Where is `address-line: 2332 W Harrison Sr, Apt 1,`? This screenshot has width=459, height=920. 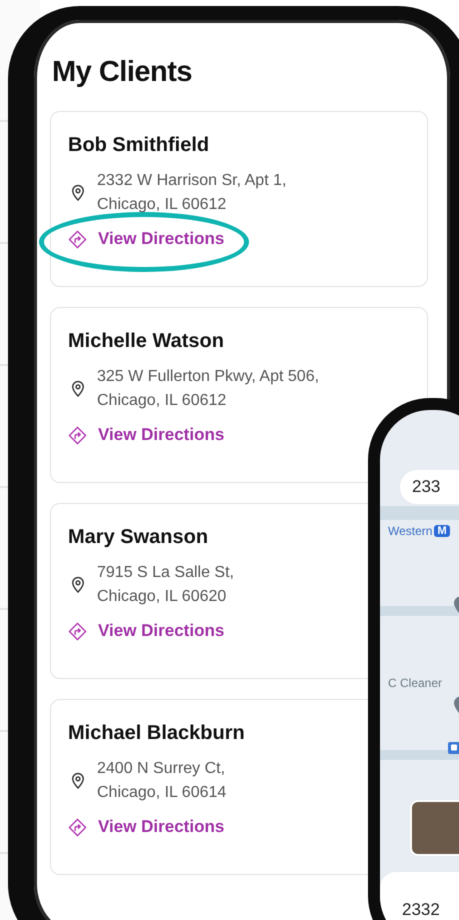 address-line: 2332 W Harrison Sr, Apt 1, is located at coordinates (191, 181).